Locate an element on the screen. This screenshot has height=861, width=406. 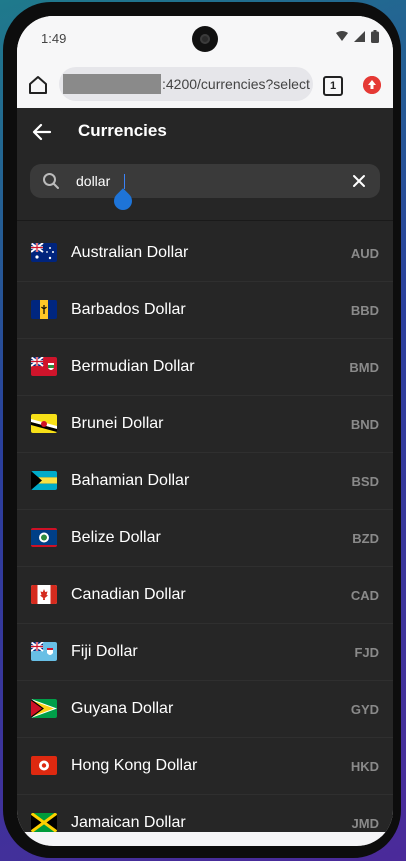
canada-flag-icon is located at coordinates (44, 594).